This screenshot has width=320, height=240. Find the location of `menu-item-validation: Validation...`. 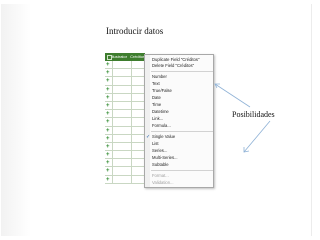

menu-item-validation: Validation... is located at coordinates (163, 182).